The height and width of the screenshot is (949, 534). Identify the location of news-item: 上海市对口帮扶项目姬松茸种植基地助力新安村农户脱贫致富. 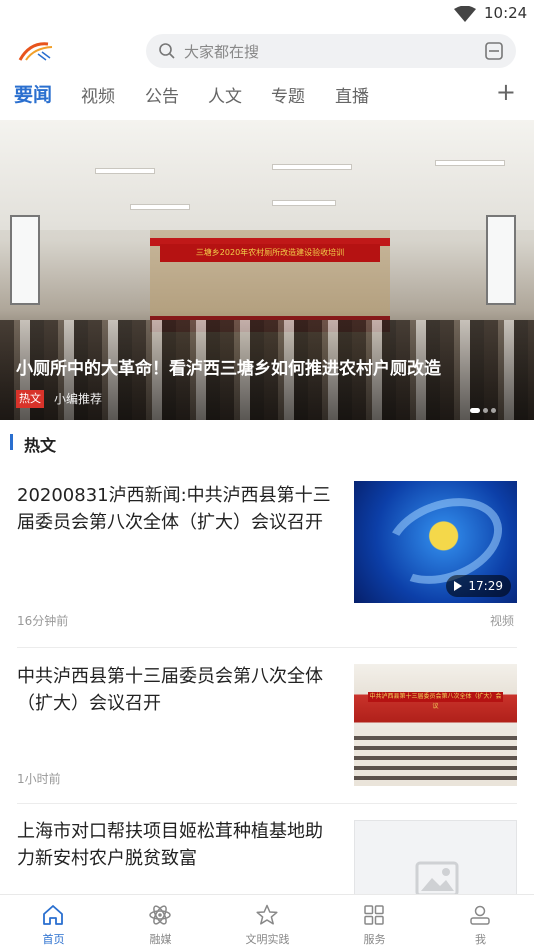
(267, 856).